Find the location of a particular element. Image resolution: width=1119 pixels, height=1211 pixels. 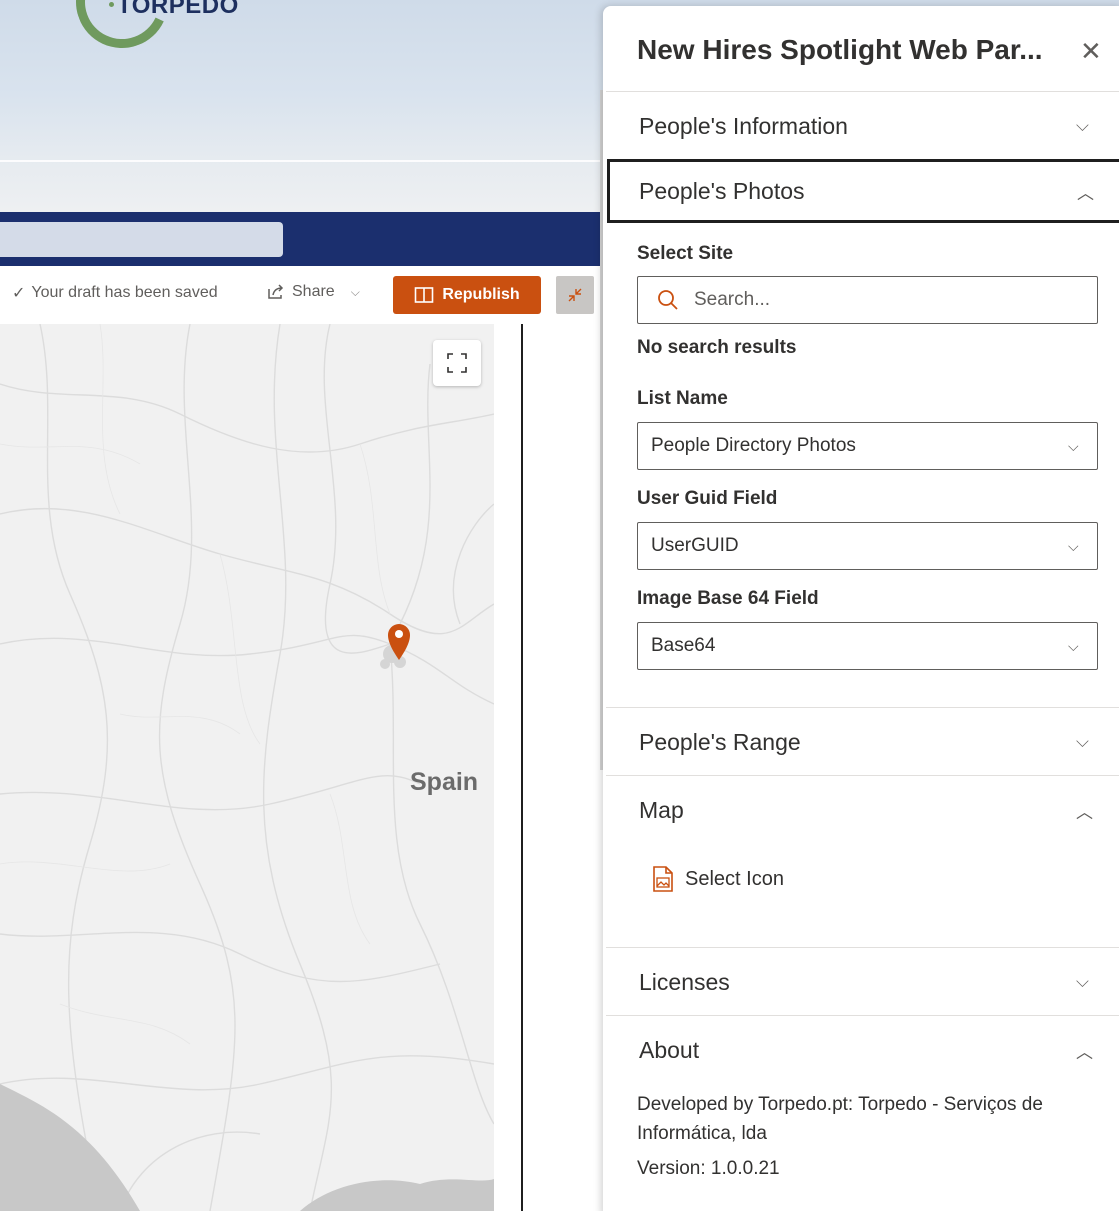

about-version-text: Version: 1.0.0.21 is located at coordinates (708, 1168).